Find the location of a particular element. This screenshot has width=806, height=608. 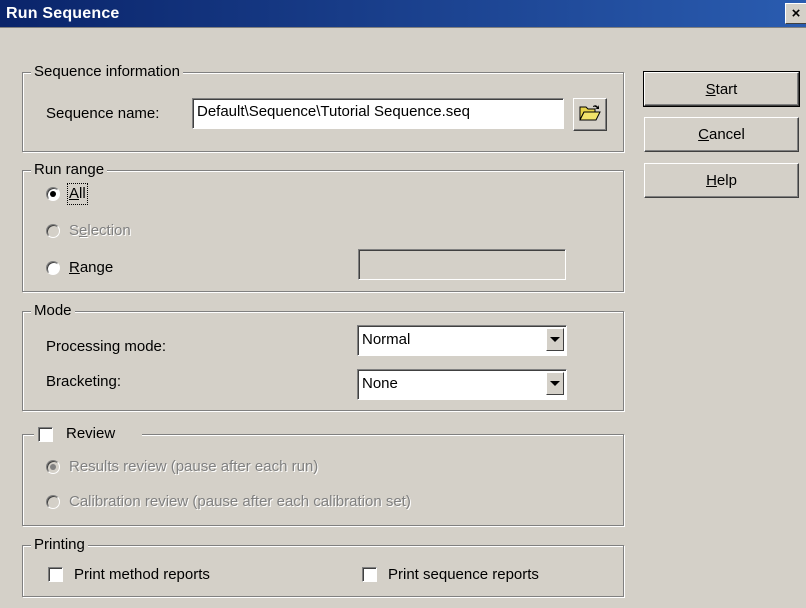

review-group is located at coordinates (323, 480).